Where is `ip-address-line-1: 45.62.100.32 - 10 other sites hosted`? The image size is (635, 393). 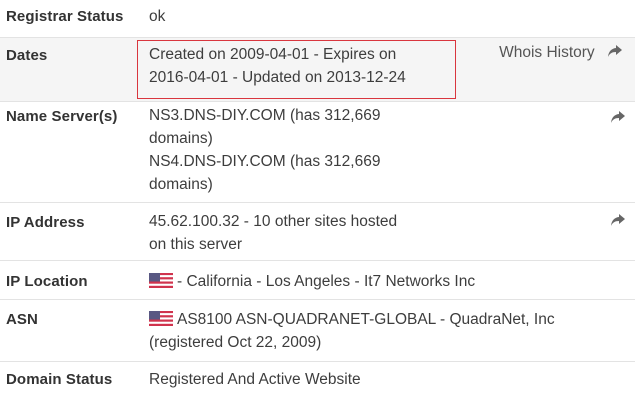
ip-address-line-1: 45.62.100.32 - 10 other sites hosted is located at coordinates (273, 221).